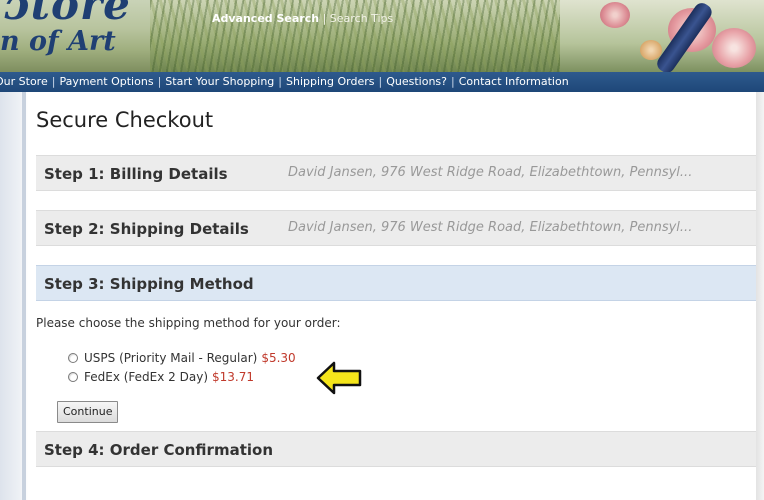 The width and height of the screenshot is (764, 500). Describe the element at coordinates (361, 18) in the screenshot. I see `search-tips-link: Search Tips` at that location.